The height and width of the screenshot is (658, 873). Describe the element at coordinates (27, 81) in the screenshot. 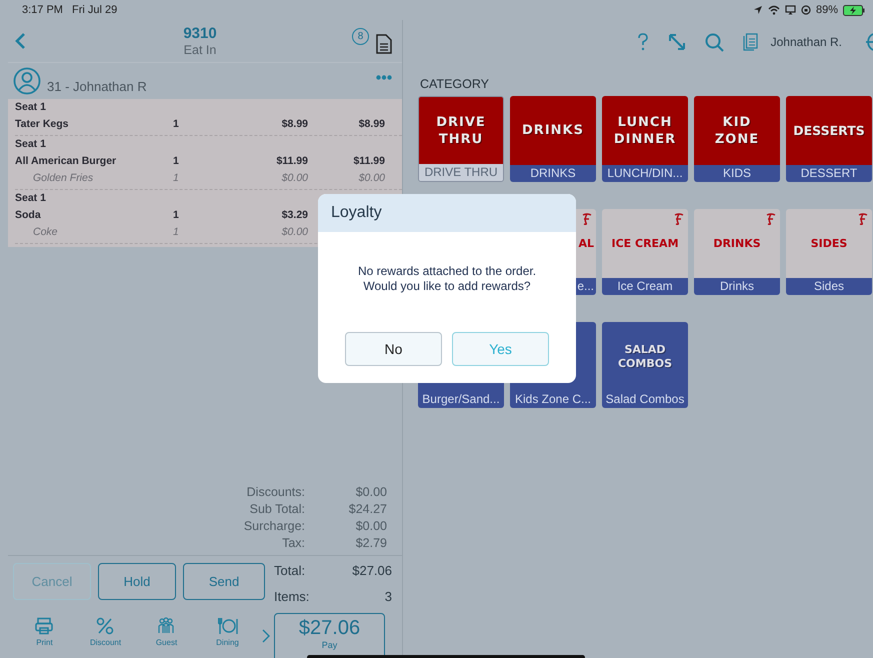

I see `user-avatar-icon` at that location.